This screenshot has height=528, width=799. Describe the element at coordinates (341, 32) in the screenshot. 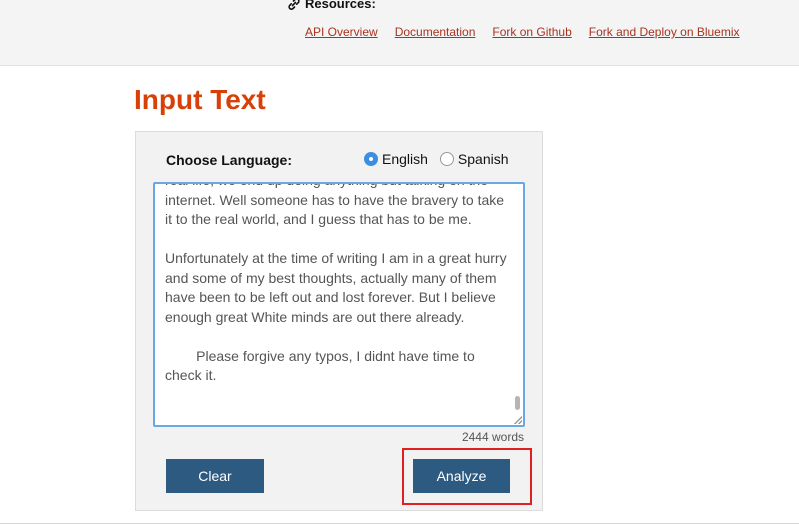

I see `api-overview-link: API Overview` at that location.